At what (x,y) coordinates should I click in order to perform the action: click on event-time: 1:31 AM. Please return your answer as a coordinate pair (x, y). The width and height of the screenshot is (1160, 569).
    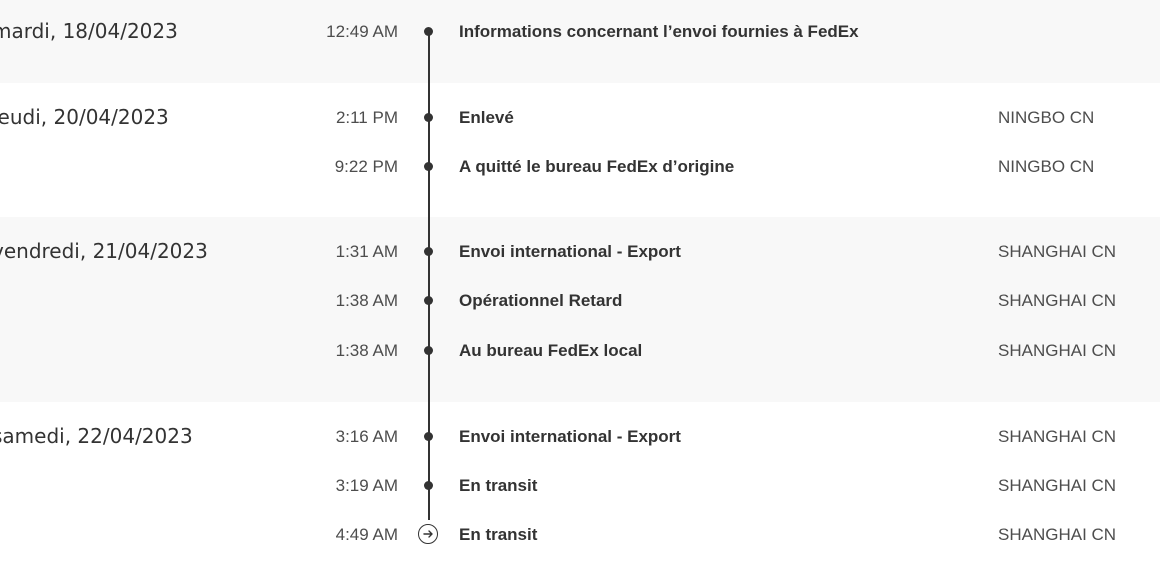
    Looking at the image, I should click on (366, 251).